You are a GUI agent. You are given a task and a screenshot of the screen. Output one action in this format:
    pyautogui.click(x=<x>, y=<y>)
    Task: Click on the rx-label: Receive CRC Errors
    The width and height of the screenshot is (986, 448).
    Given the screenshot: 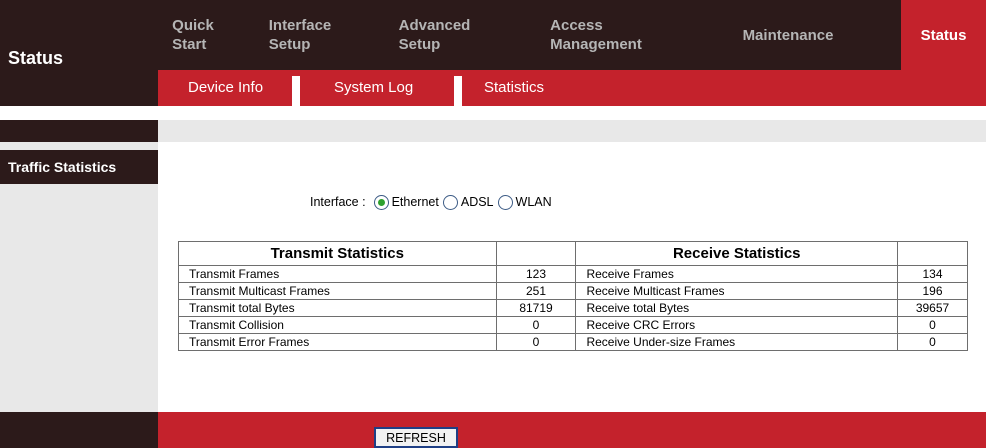 What is the action you would take?
    pyautogui.click(x=737, y=325)
    